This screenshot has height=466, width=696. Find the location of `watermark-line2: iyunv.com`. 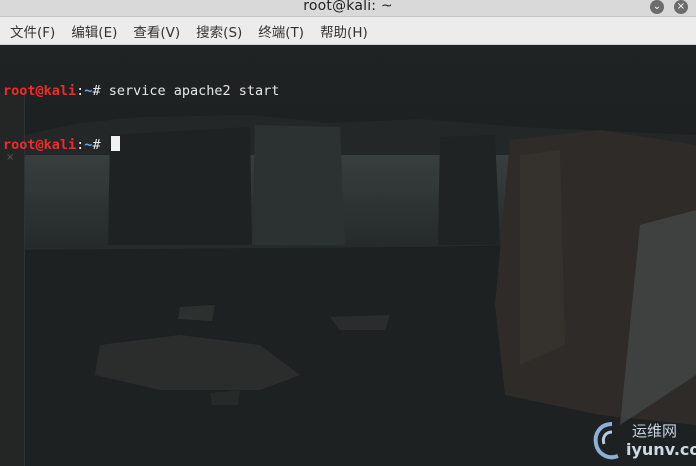

watermark-line2: iyunv.com is located at coordinates (661, 449).